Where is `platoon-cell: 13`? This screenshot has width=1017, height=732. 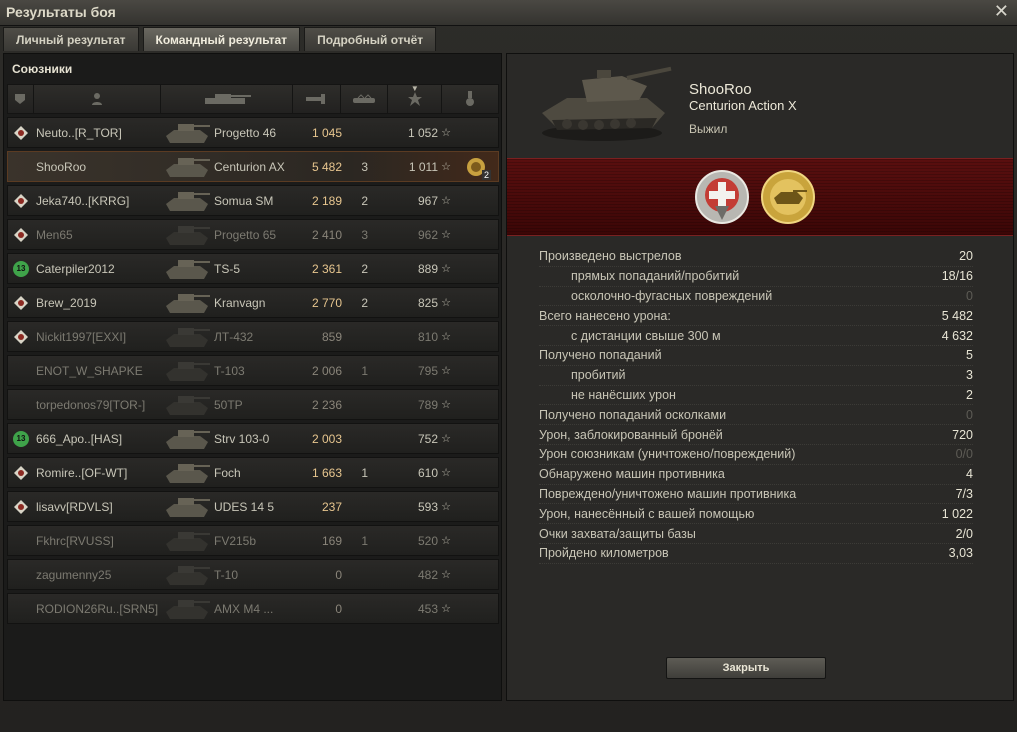
platoon-cell: 13 is located at coordinates (21, 268).